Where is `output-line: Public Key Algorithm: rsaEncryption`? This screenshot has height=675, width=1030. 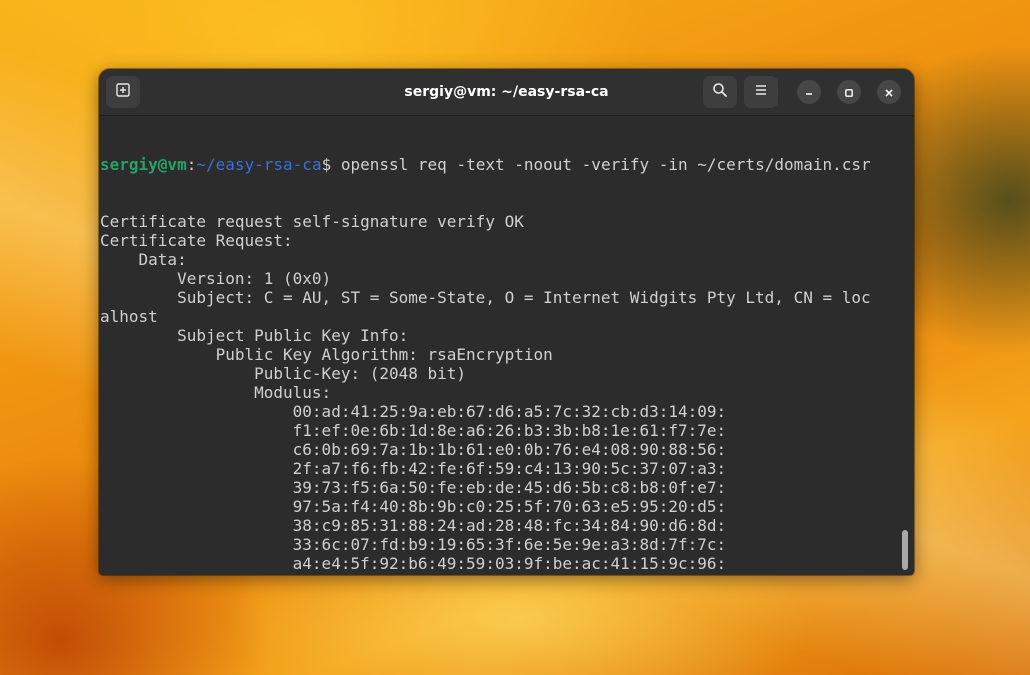
output-line: Public Key Algorithm: rsaEncryption is located at coordinates (326, 354).